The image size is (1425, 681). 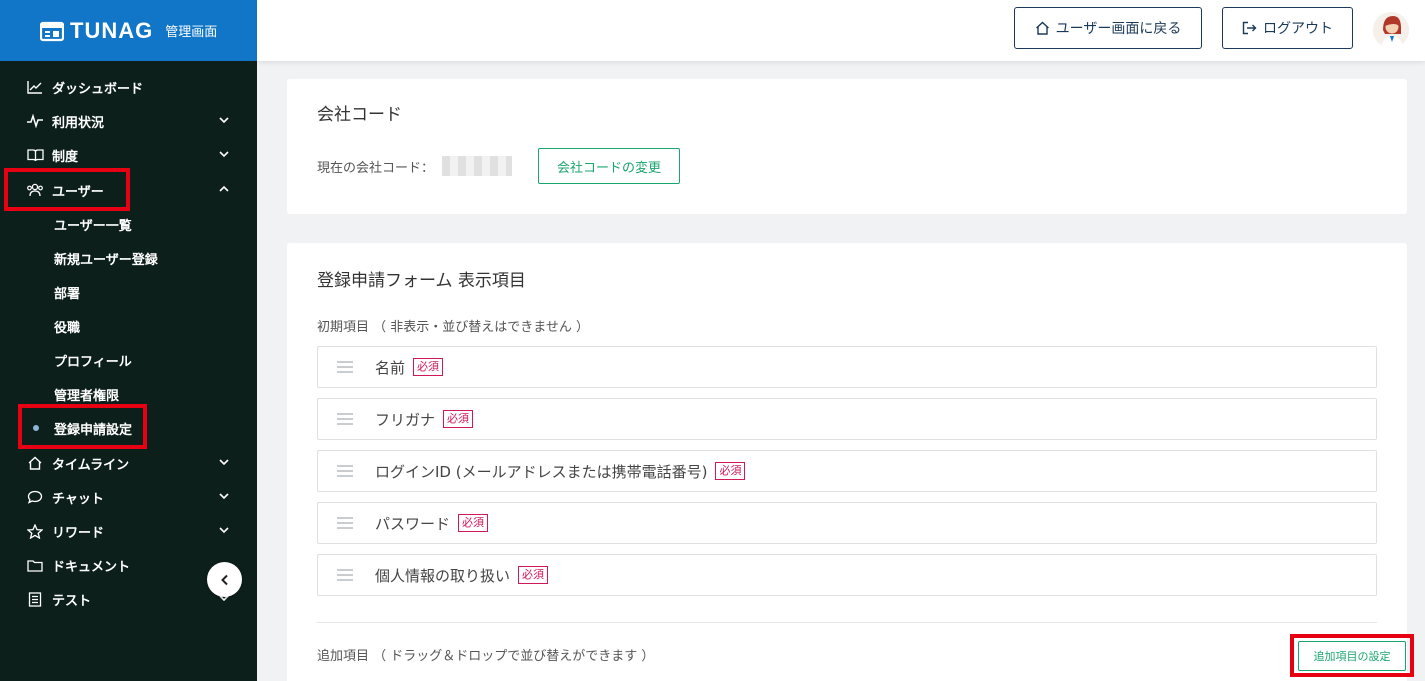 I want to click on chart-icon, so click(x=35, y=87).